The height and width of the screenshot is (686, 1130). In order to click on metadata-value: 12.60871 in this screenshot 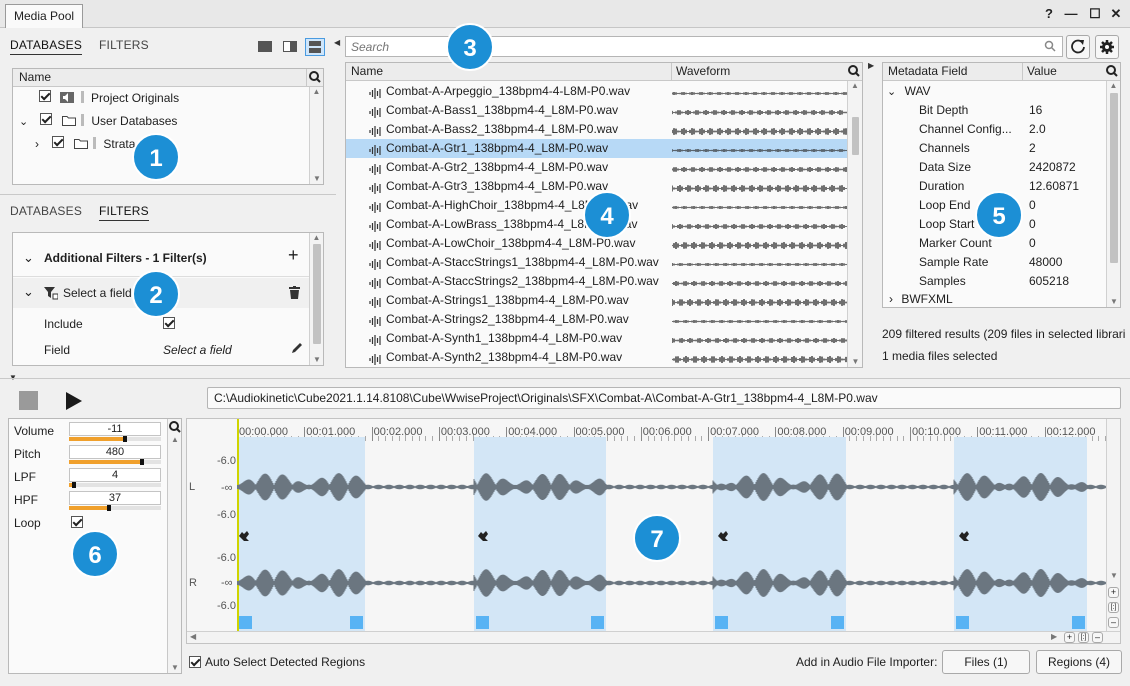, I will do `click(1054, 186)`.